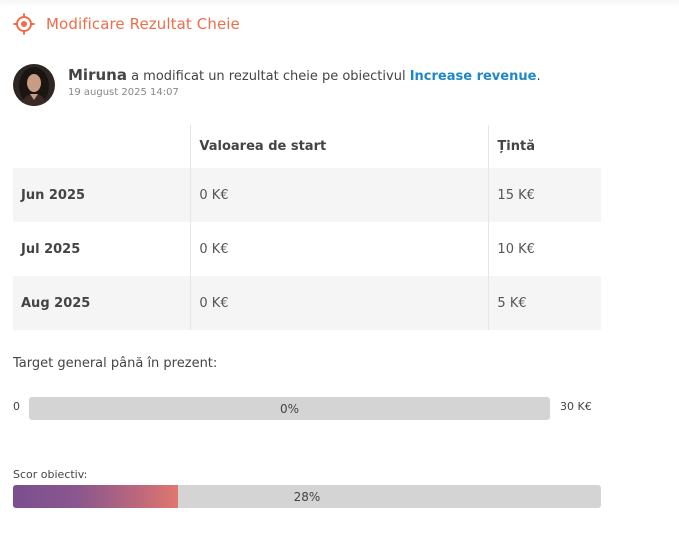  Describe the element at coordinates (102, 146) in the screenshot. I see `column-header-month` at that location.